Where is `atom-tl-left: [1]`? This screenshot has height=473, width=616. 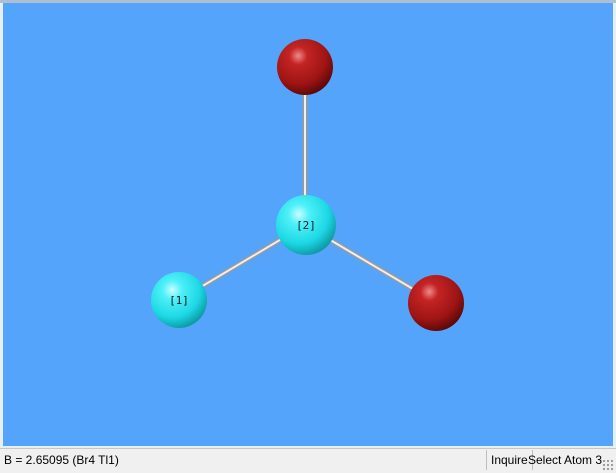
atom-tl-left: [1] is located at coordinates (179, 300).